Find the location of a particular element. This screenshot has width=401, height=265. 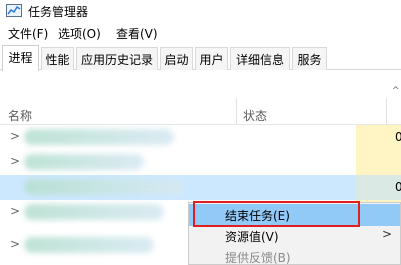

tab-details: 详细信息 is located at coordinates (260, 58).